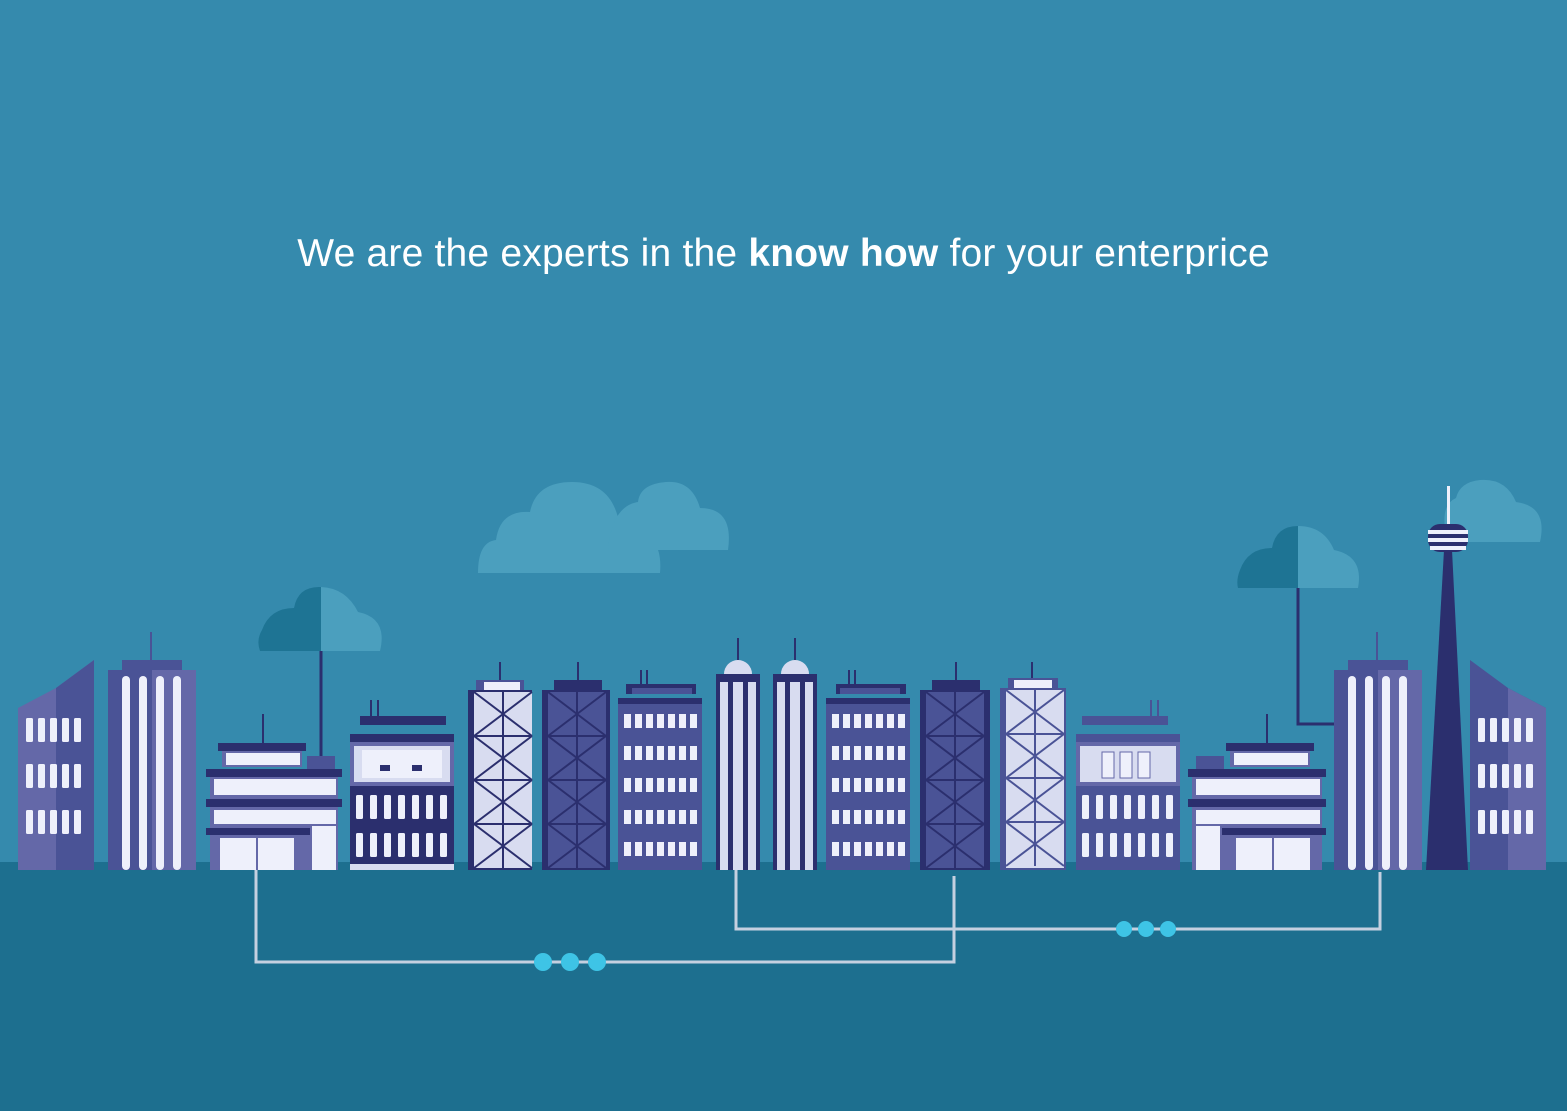 The image size is (1567, 1111). I want to click on building-right-end, so click(1508, 765).